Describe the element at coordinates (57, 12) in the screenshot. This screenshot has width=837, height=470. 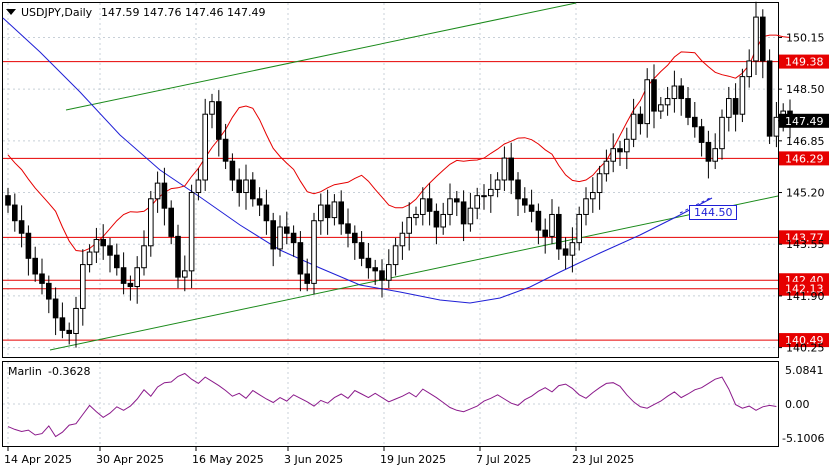
I see `symbol-label: USDJPY,Daily` at that location.